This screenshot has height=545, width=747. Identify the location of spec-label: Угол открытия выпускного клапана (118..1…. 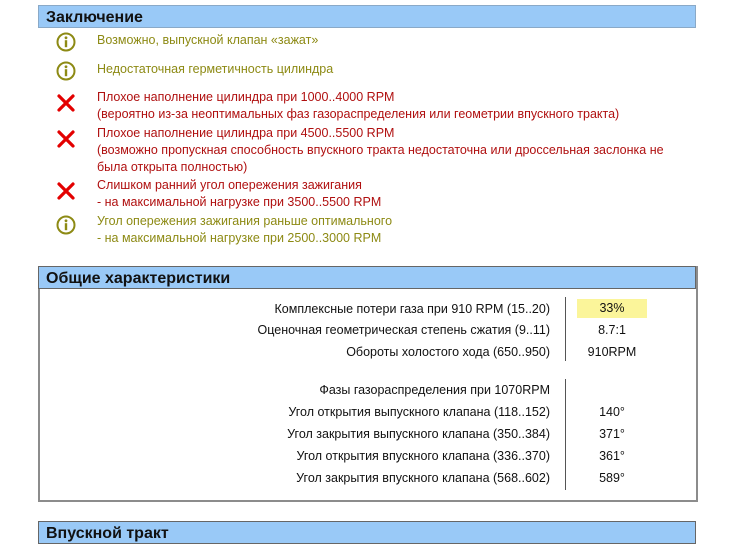
(419, 412).